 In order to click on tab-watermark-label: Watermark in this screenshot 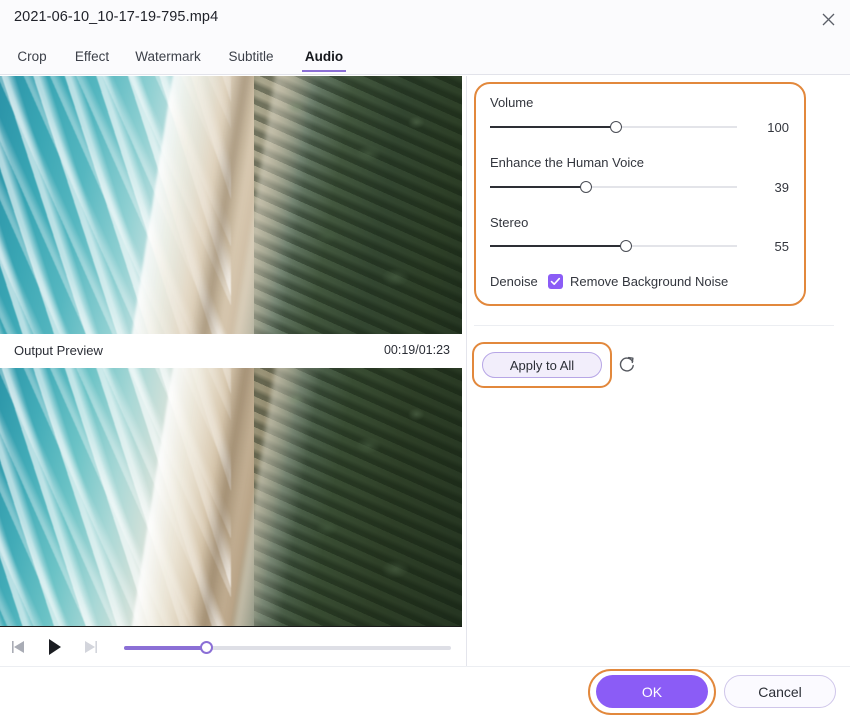, I will do `click(168, 56)`.